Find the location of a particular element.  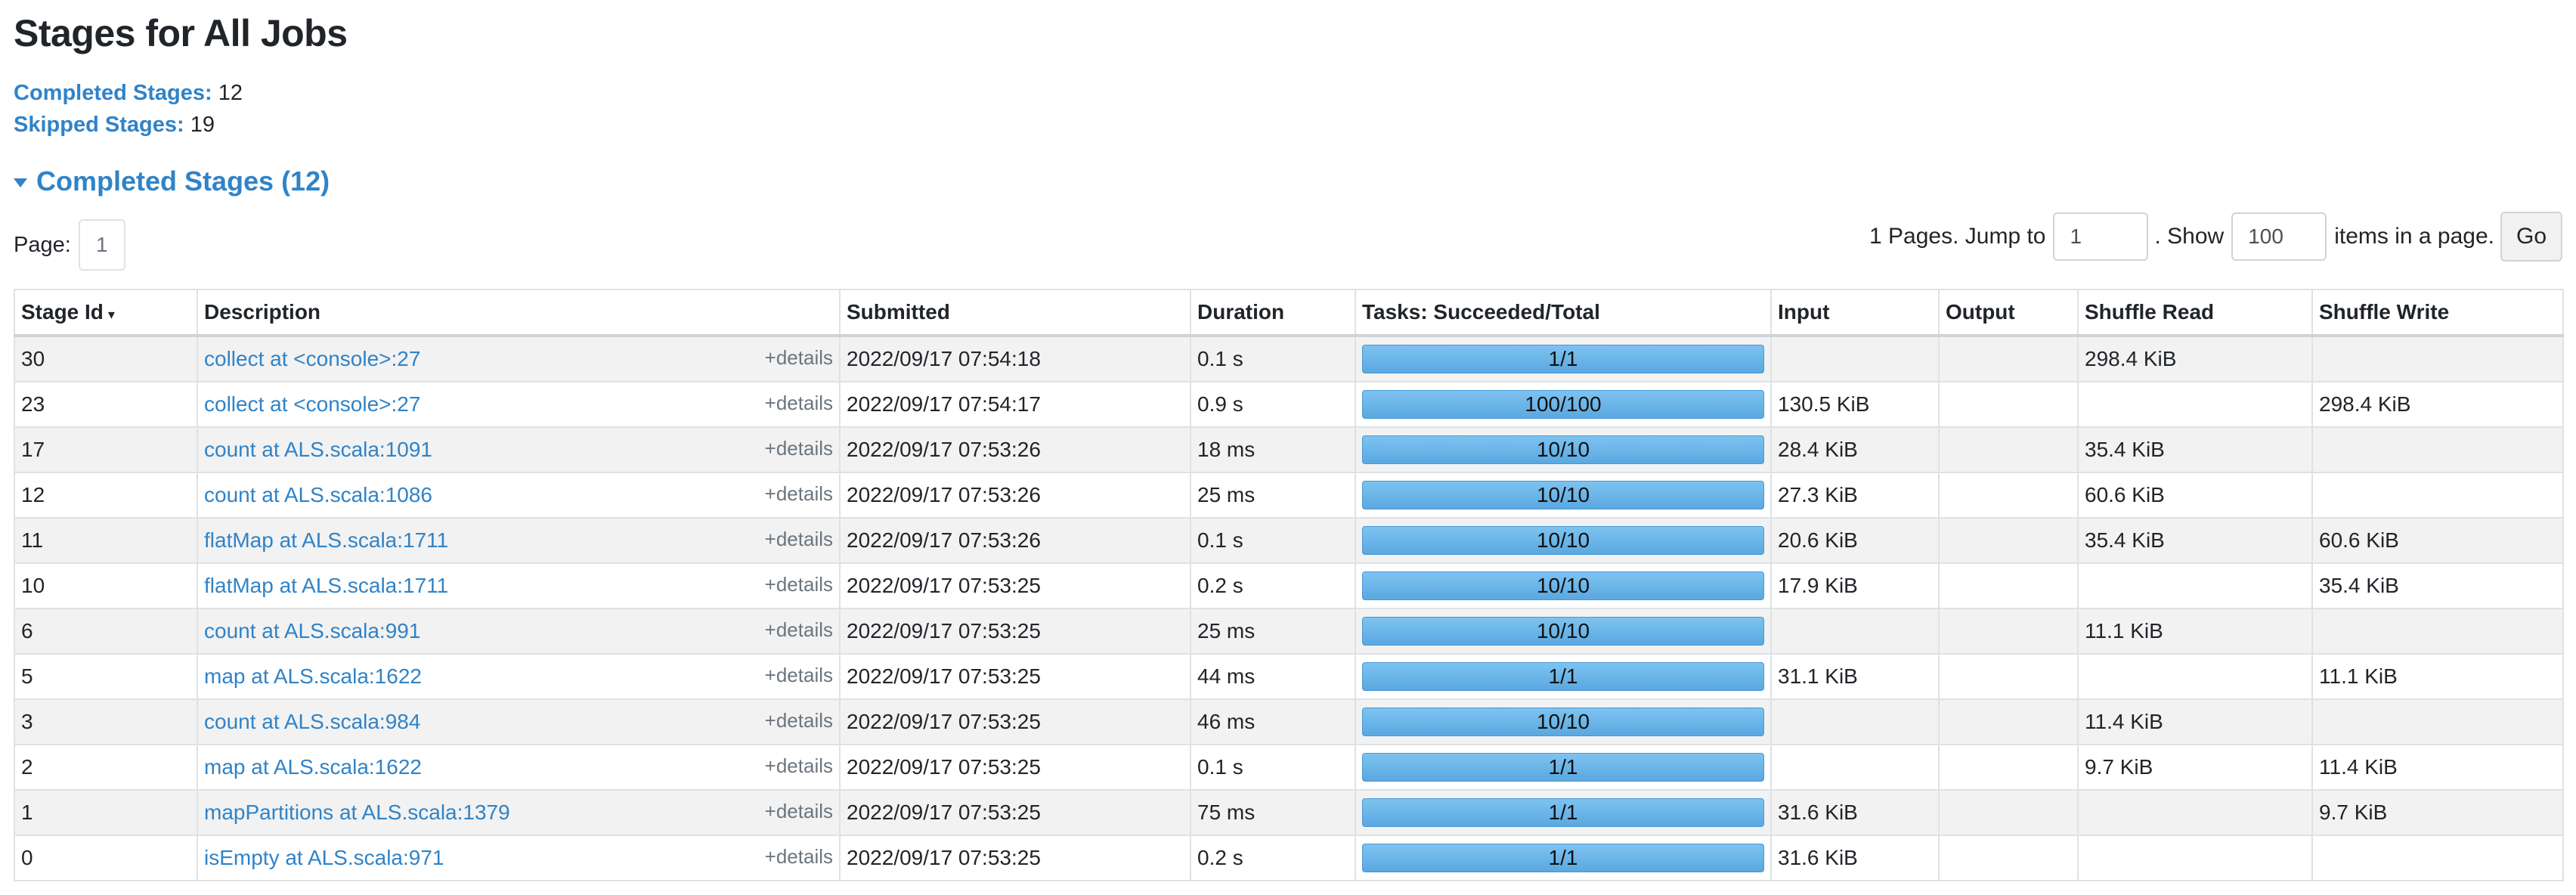

input-cell: 17.9 KiB is located at coordinates (1855, 585).